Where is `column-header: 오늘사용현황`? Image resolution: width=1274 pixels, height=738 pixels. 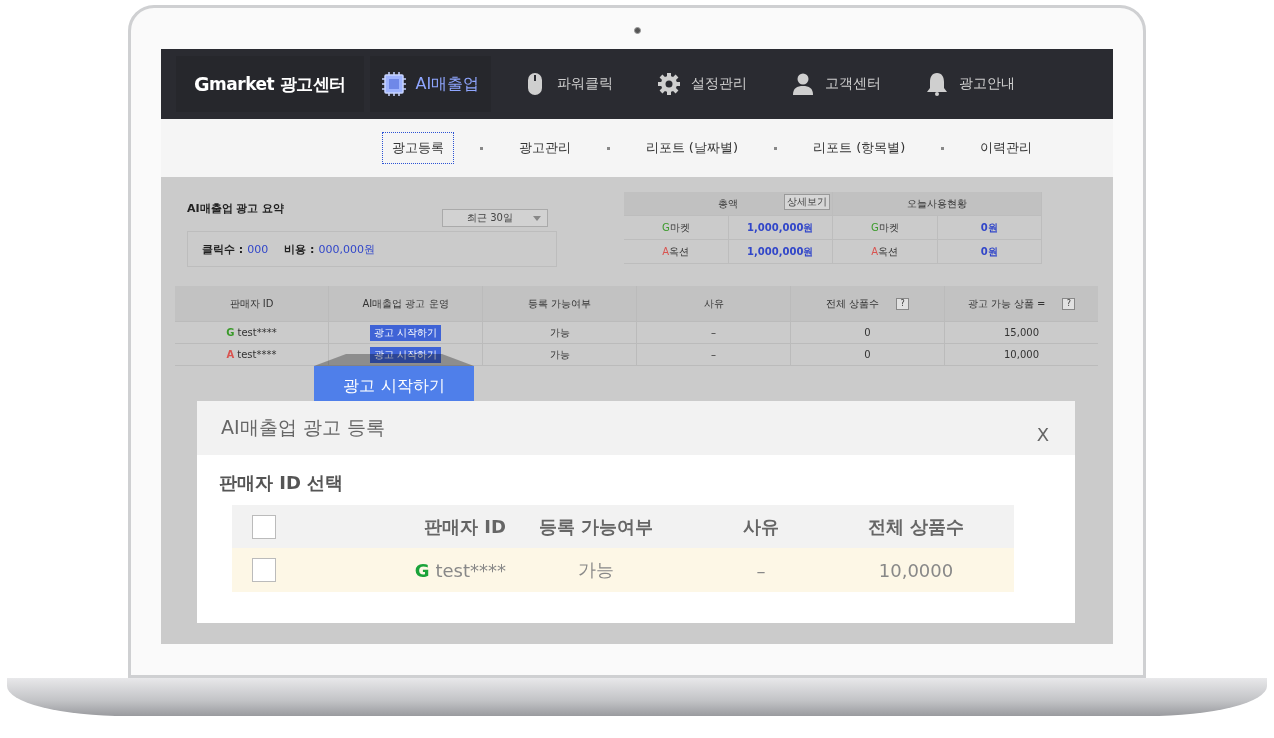
column-header: 오늘사용현황 is located at coordinates (937, 203).